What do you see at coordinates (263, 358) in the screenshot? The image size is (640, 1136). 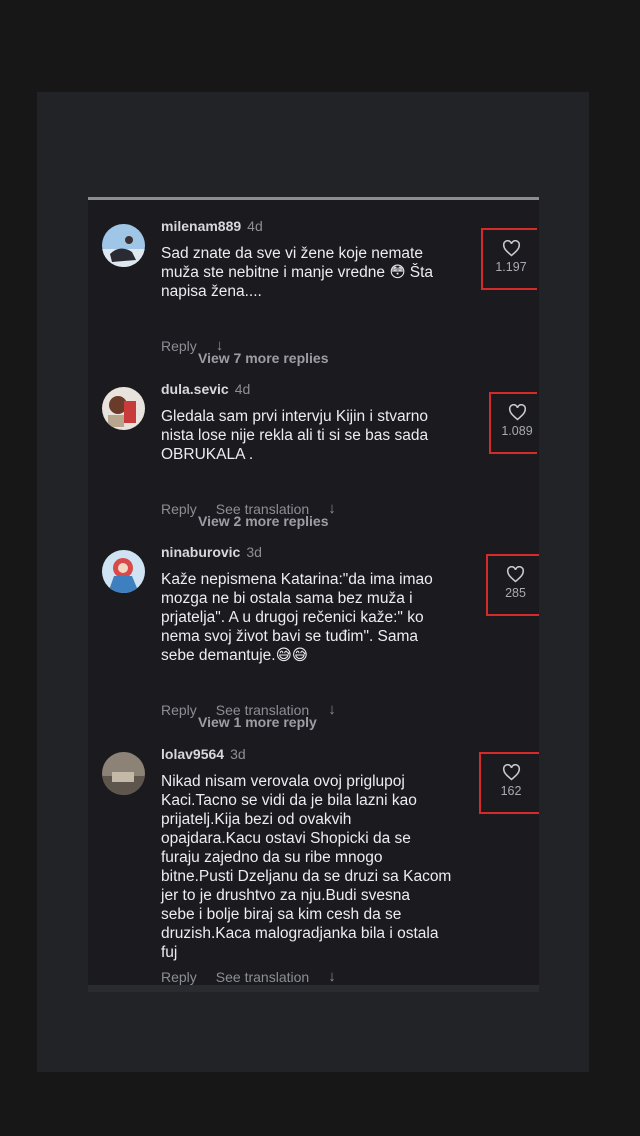 I see `view-more-replies: View 7 more replies` at bounding box center [263, 358].